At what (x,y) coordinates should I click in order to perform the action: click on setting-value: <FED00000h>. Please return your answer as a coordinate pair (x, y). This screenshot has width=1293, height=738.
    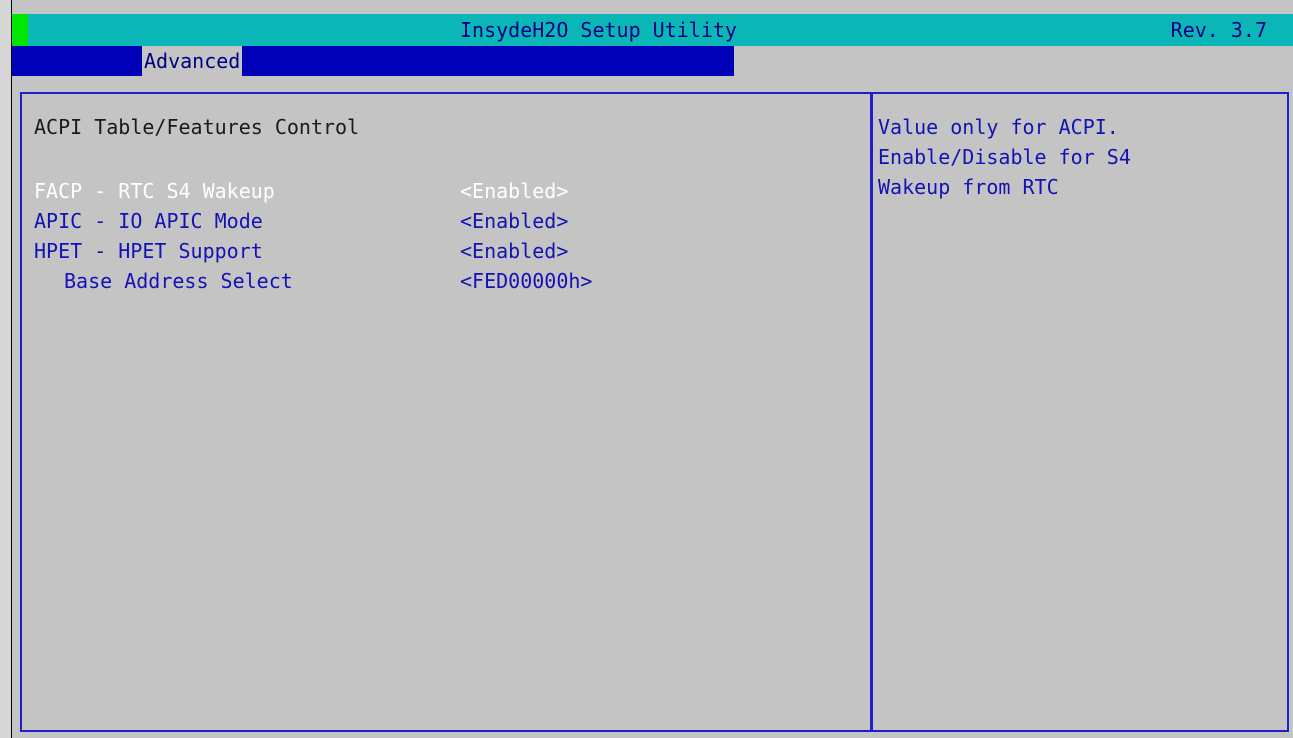
    Looking at the image, I should click on (526, 281).